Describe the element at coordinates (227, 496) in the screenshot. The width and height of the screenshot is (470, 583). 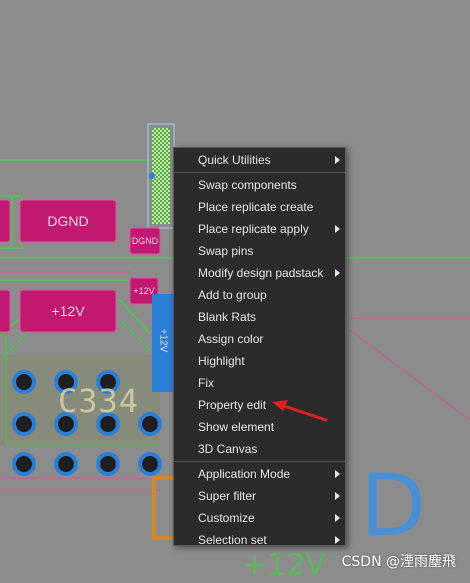
I see `menu-item-label: Super filter` at that location.